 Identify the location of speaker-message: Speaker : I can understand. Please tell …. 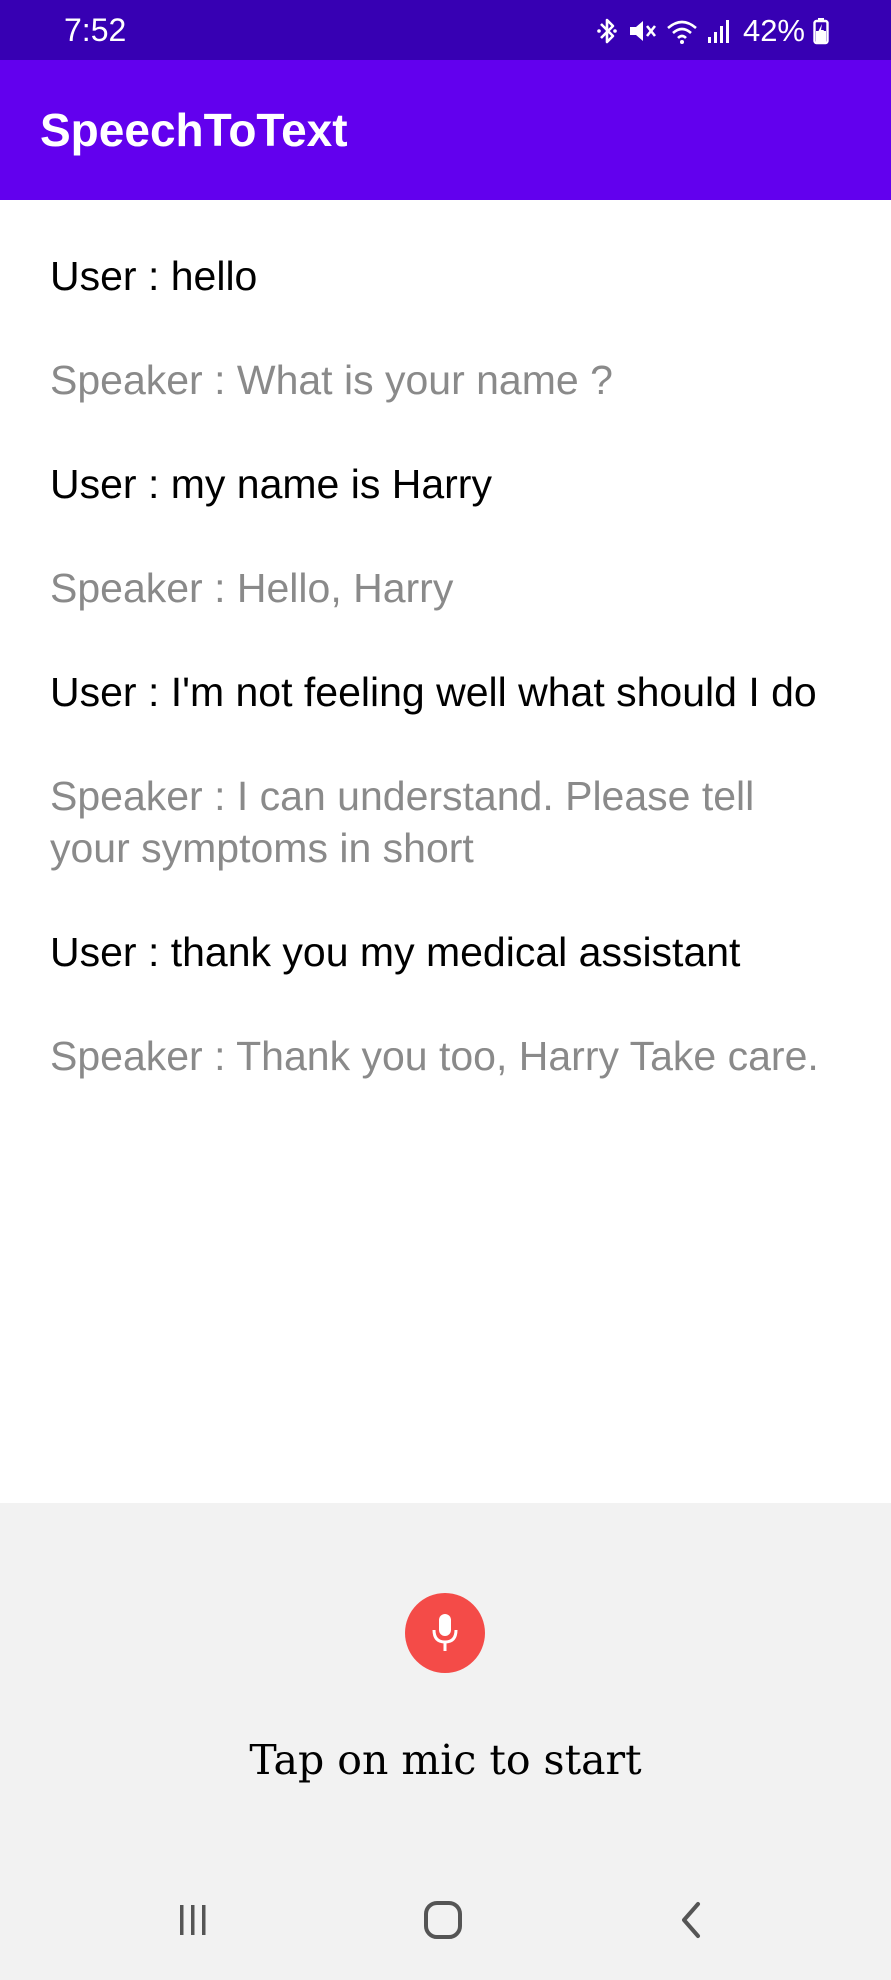
(402, 822).